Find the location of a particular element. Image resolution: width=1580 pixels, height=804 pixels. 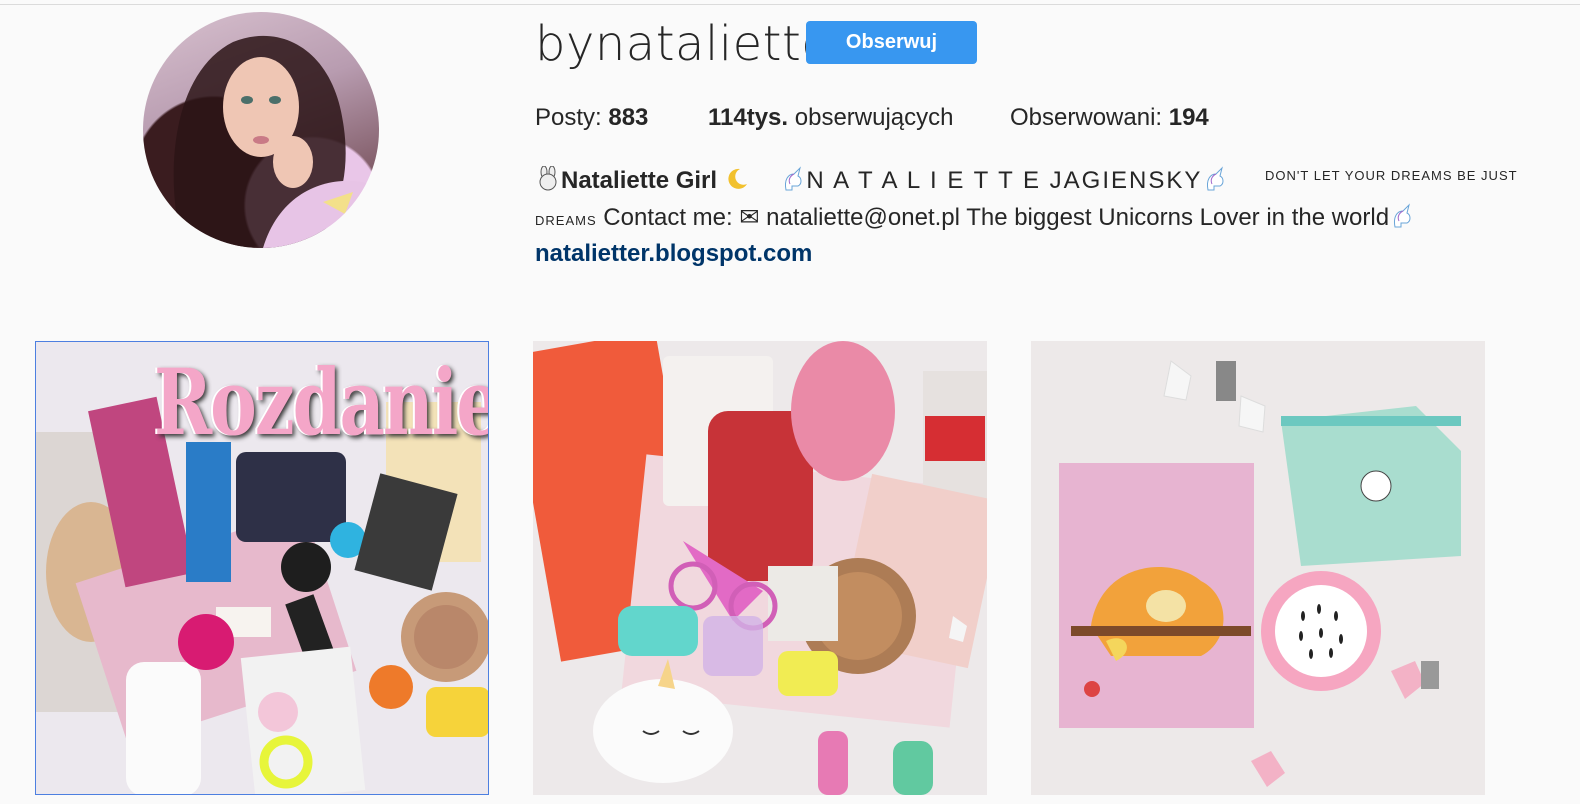

avatar-photo-icon is located at coordinates (276, 141).